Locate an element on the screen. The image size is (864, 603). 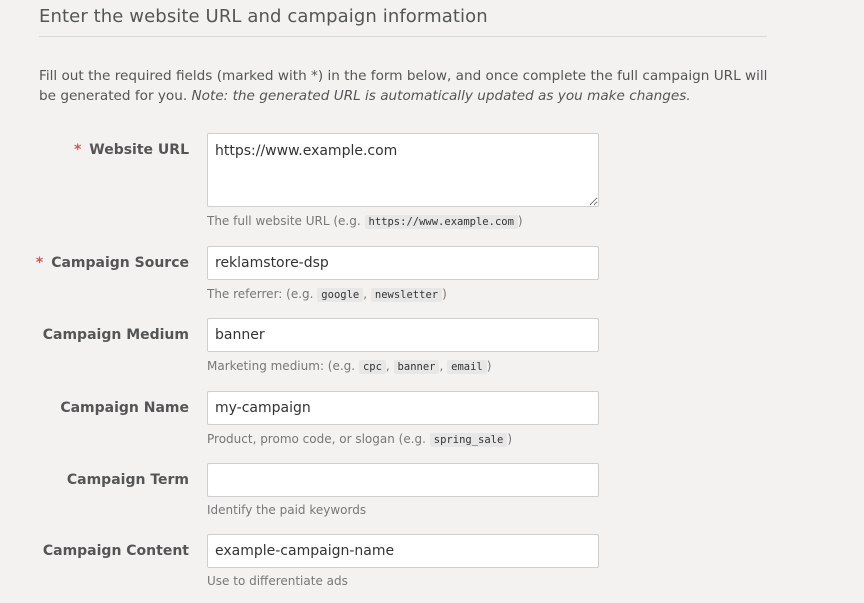
example-code: spring_sale is located at coordinates (468, 440).